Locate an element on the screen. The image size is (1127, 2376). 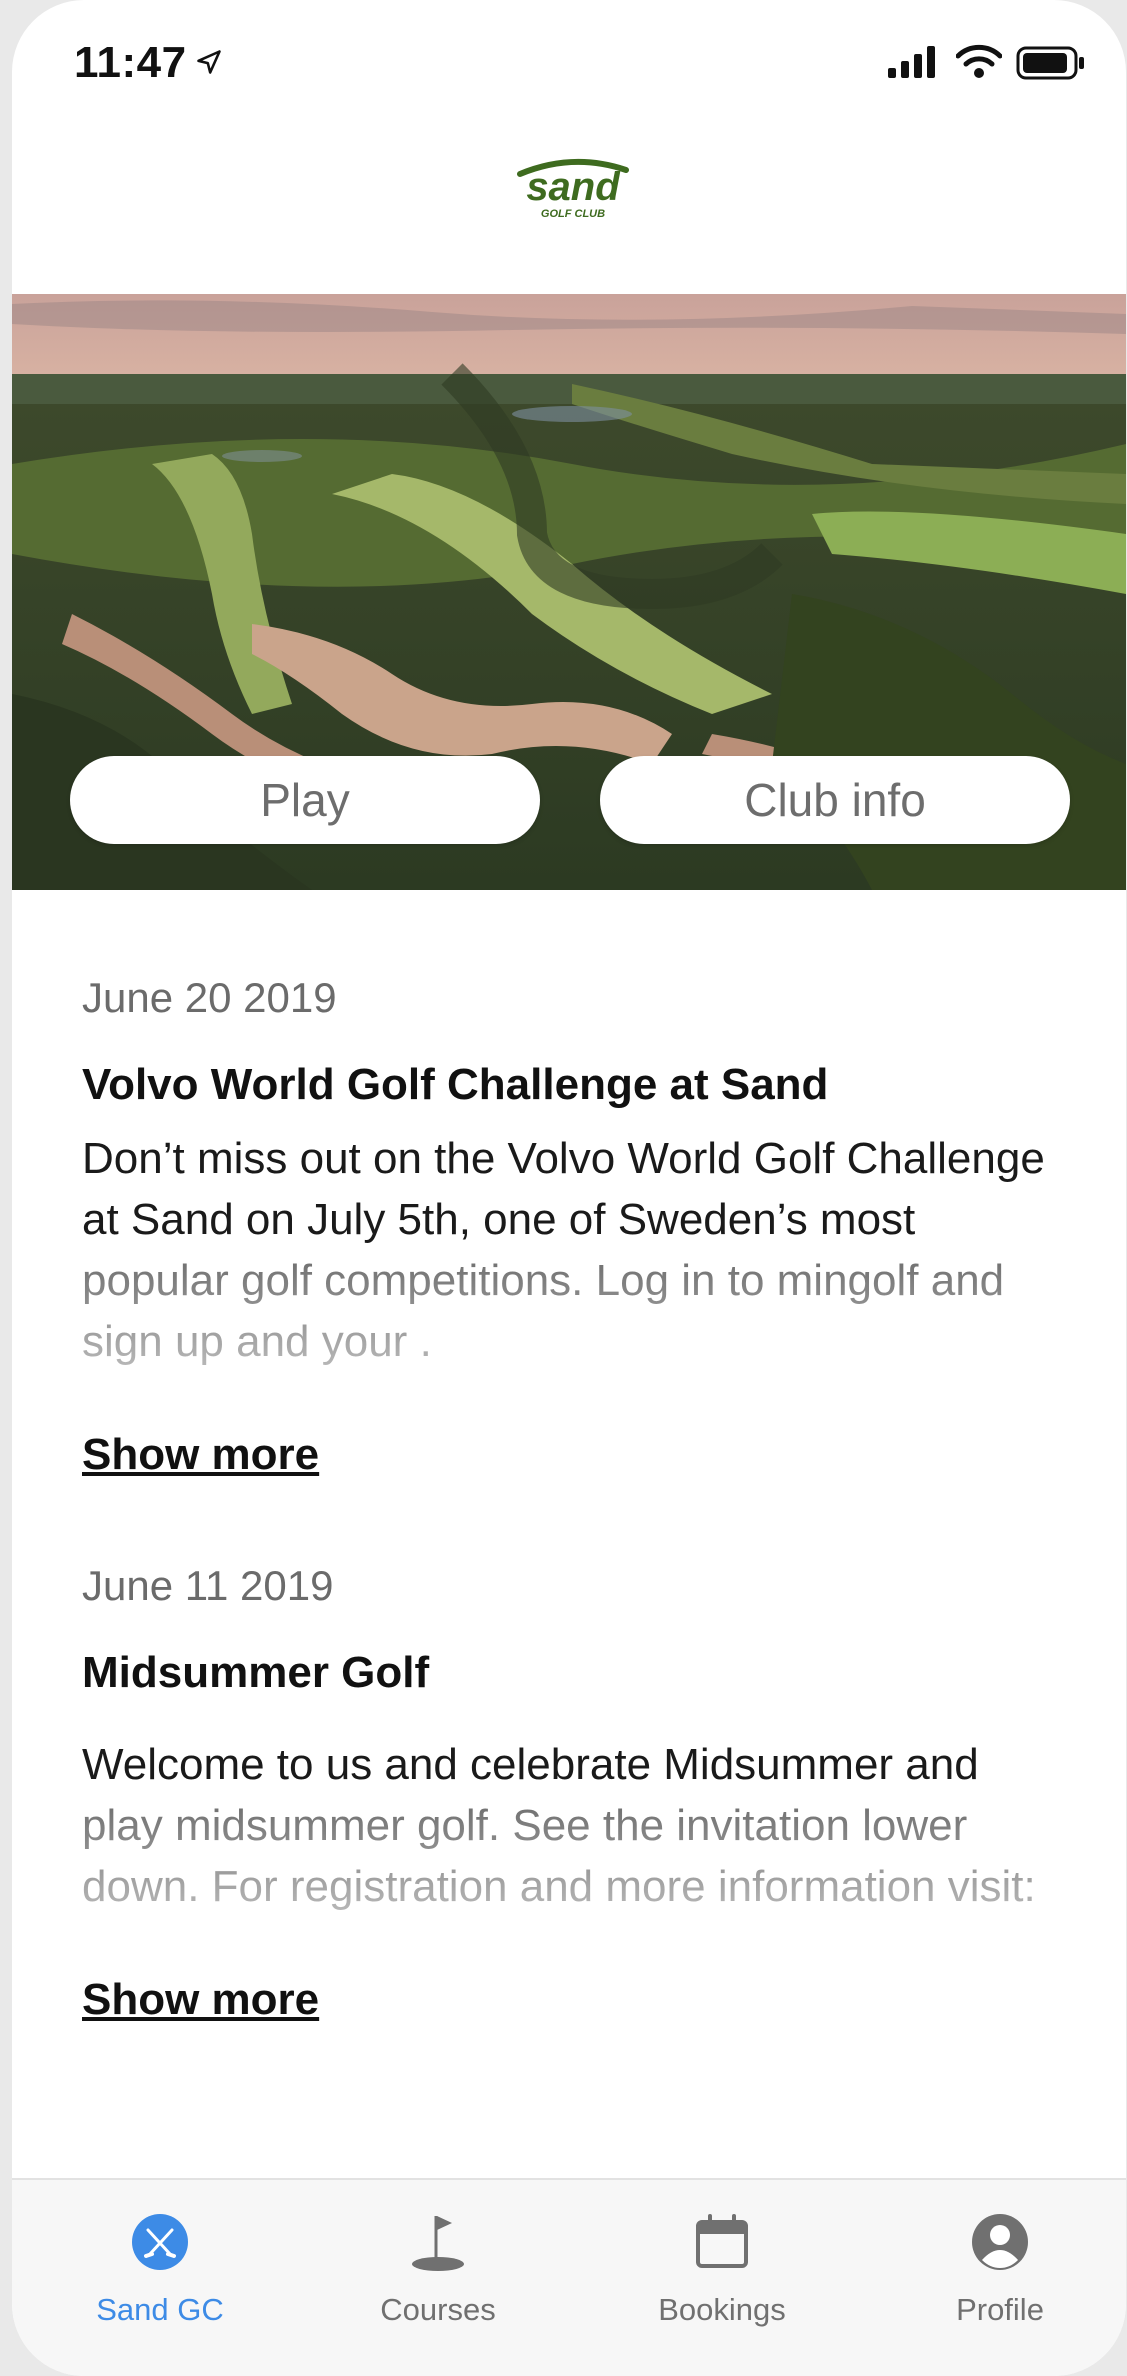
tab-bar: Sand GC Courses Bookings Profile is located at coordinates (569, 2277).